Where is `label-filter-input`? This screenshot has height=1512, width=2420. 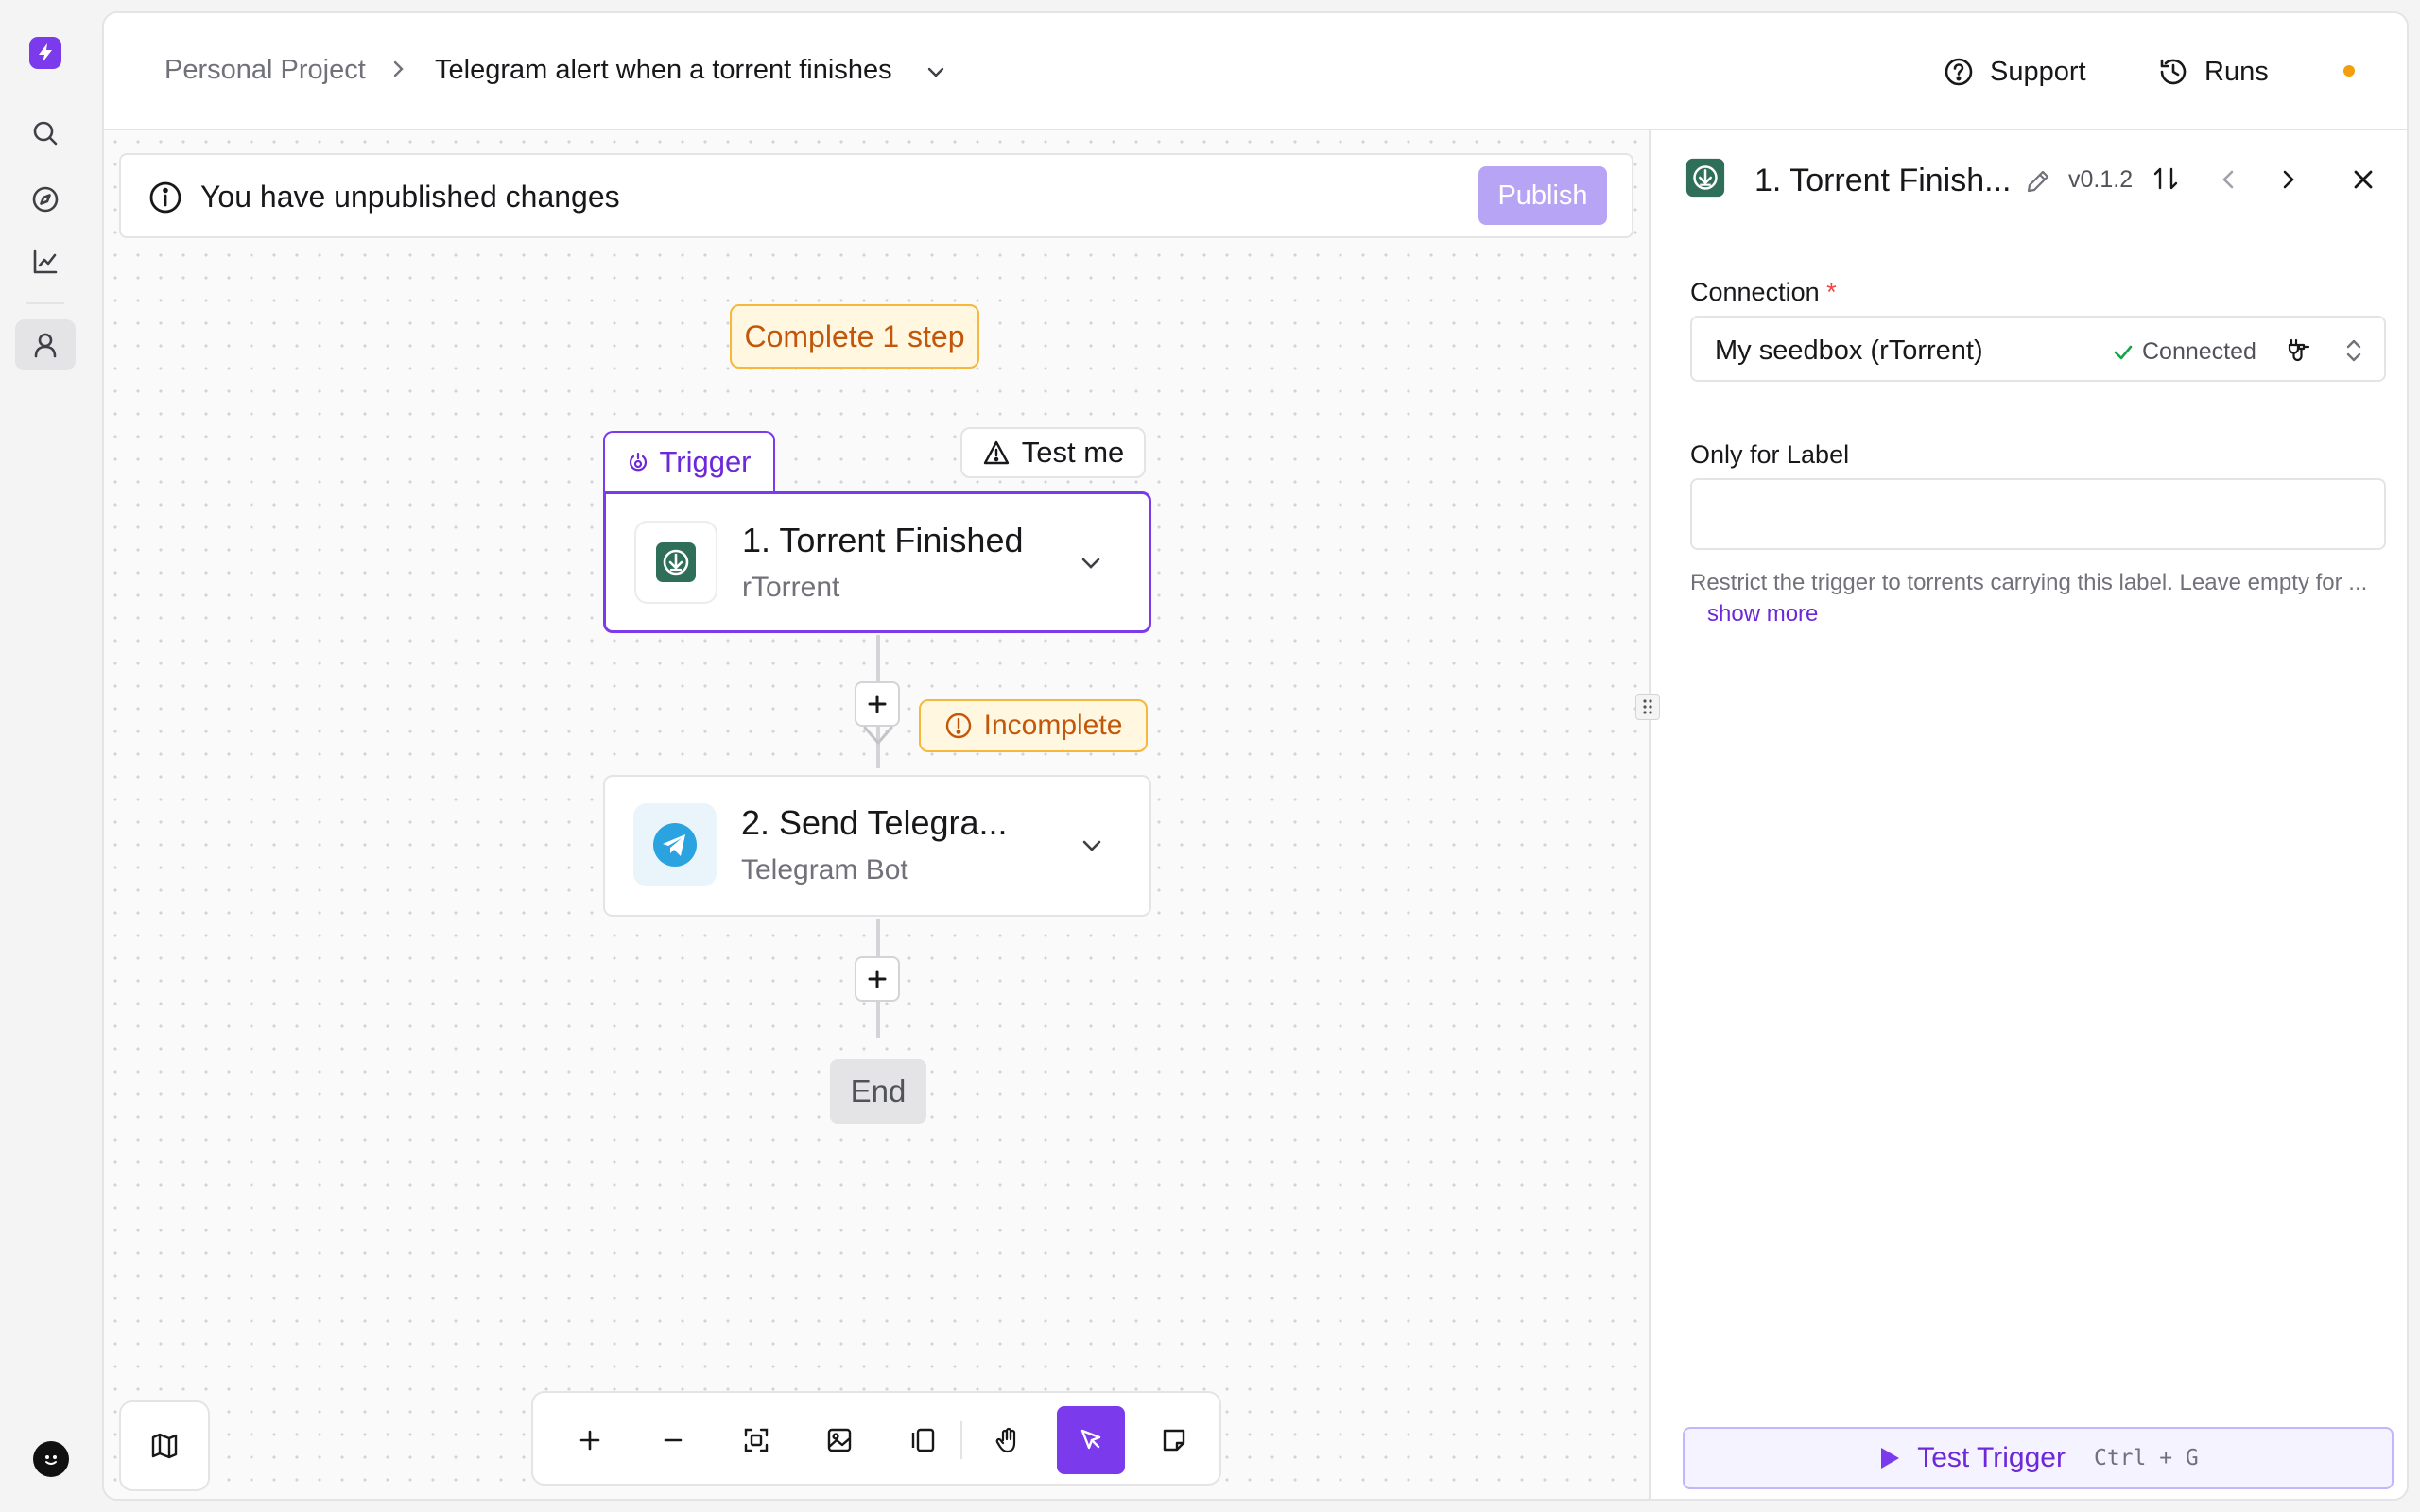
label-filter-input is located at coordinates (2038, 514).